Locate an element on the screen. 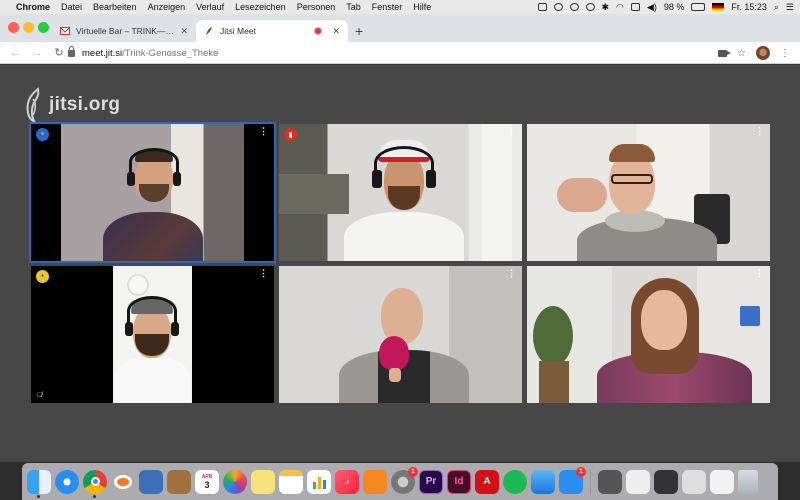 The image size is (800, 500). profile-avatar is located at coordinates (763, 53).